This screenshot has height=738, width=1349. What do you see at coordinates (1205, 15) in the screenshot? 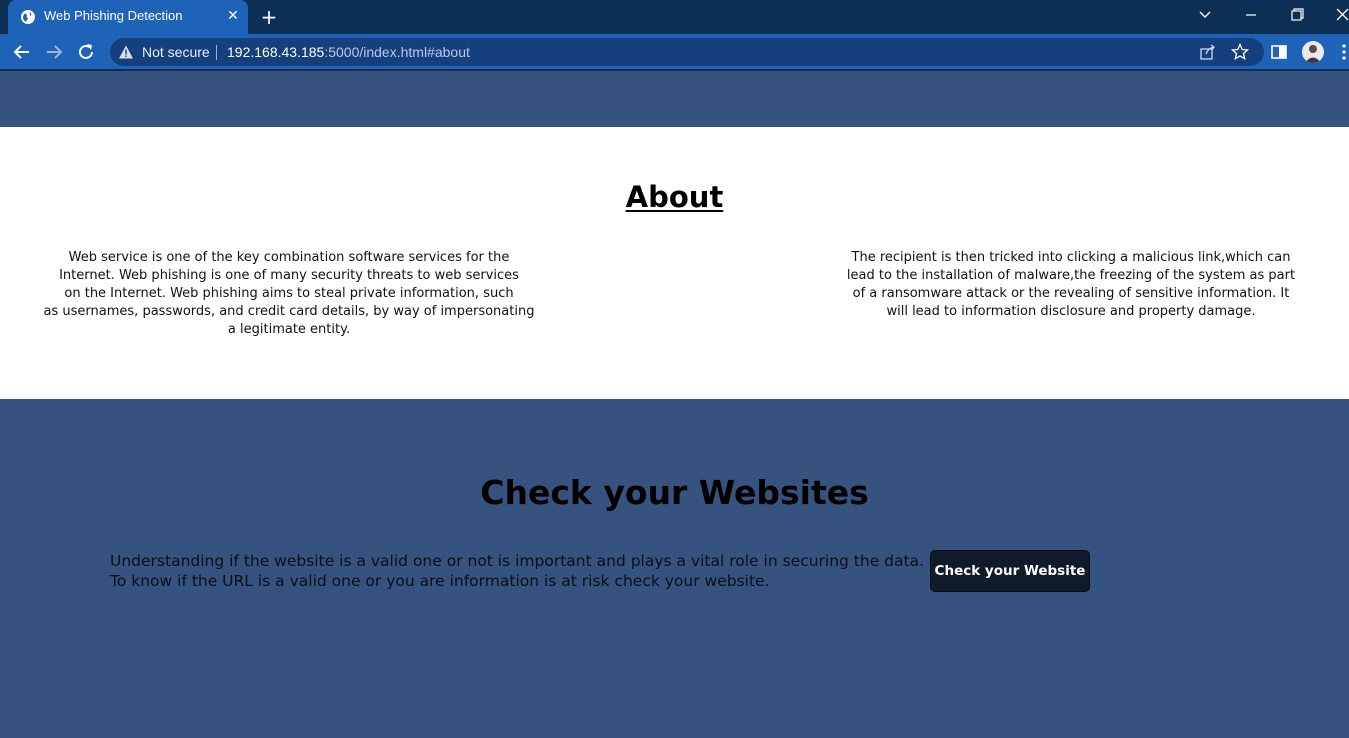
I see `tab-search-icon` at bounding box center [1205, 15].